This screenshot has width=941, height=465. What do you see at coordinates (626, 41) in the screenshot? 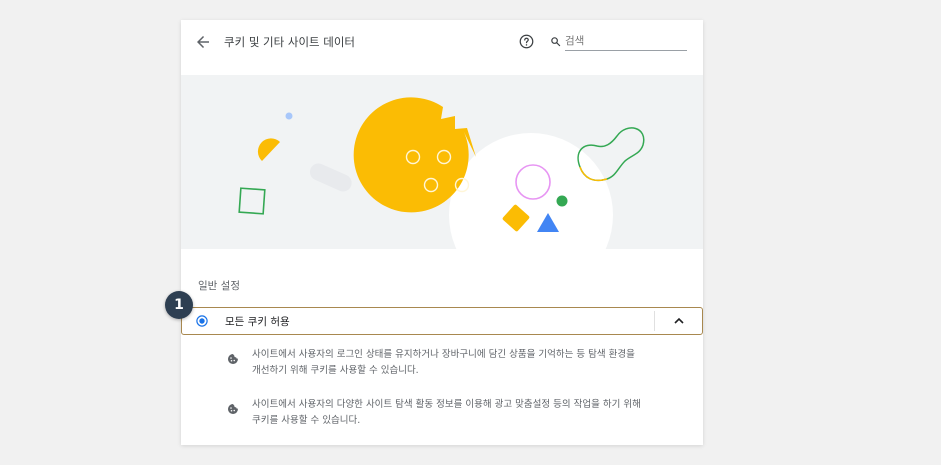
I see `search-input` at bounding box center [626, 41].